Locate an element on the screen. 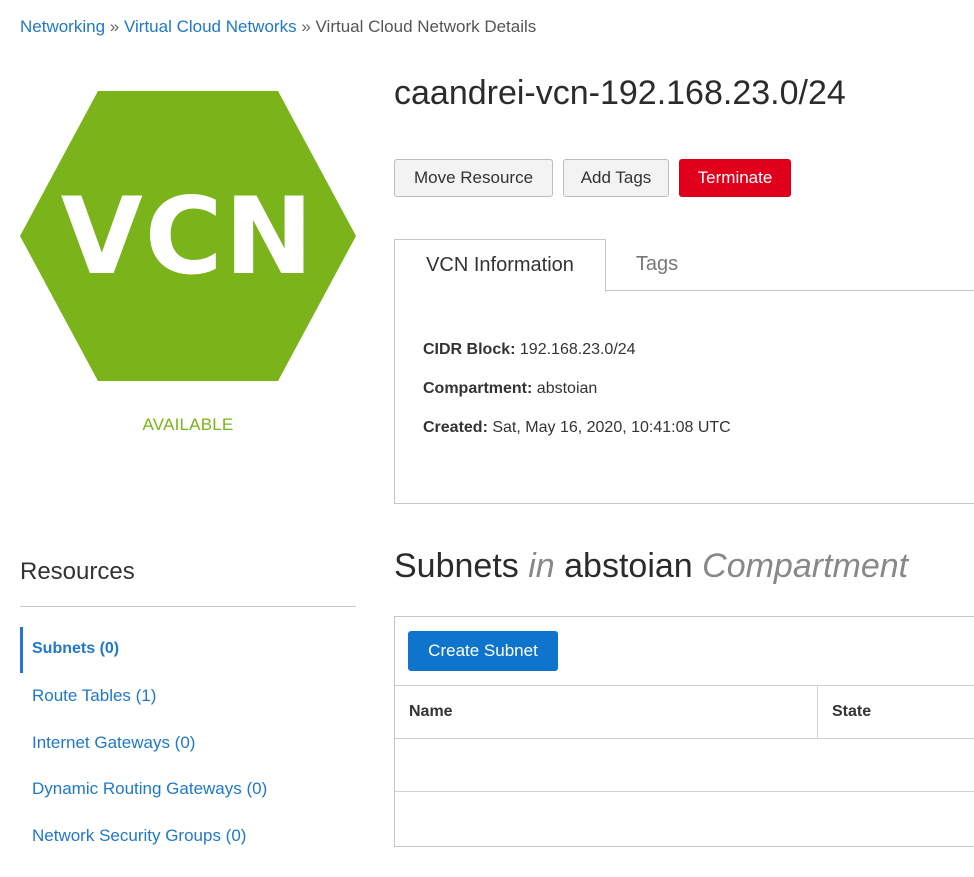 Image resolution: width=974 pixels, height=877 pixels. page-title: caandrei-vcn-192.168.23.0/24 is located at coordinates (620, 93).